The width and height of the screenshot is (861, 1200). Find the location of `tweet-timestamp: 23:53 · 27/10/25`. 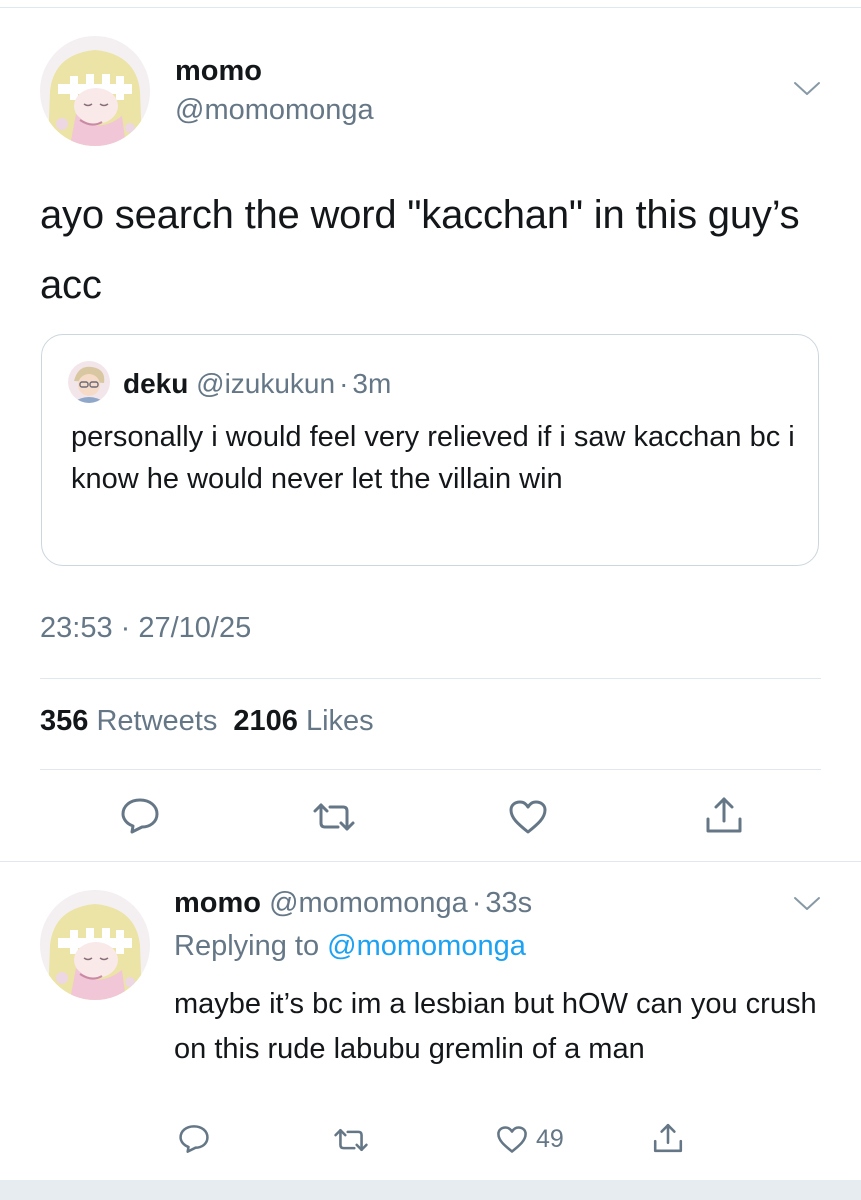

tweet-timestamp: 23:53 · 27/10/25 is located at coordinates (145, 628).